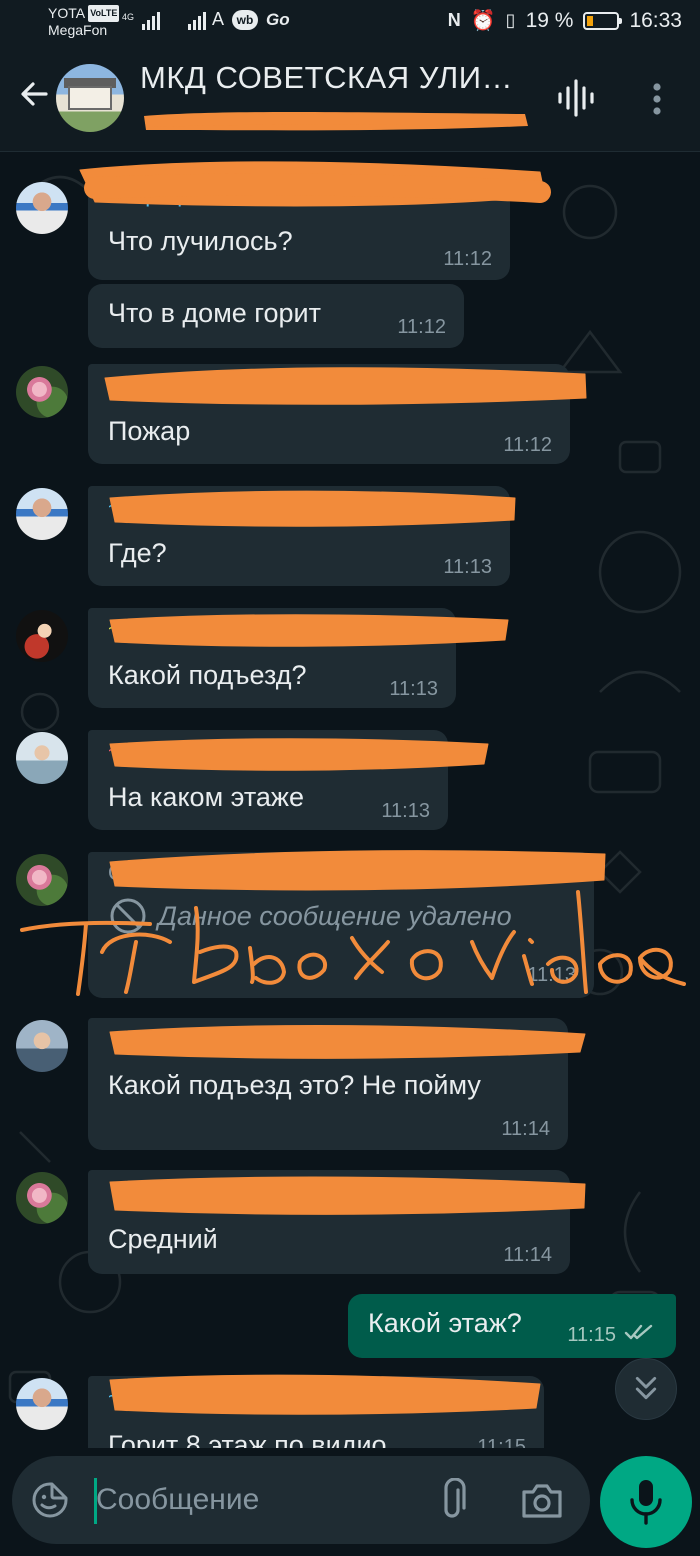 The width and height of the screenshot is (700, 1556). I want to click on message-bubble: Что в доме горит 11:12, so click(276, 316).